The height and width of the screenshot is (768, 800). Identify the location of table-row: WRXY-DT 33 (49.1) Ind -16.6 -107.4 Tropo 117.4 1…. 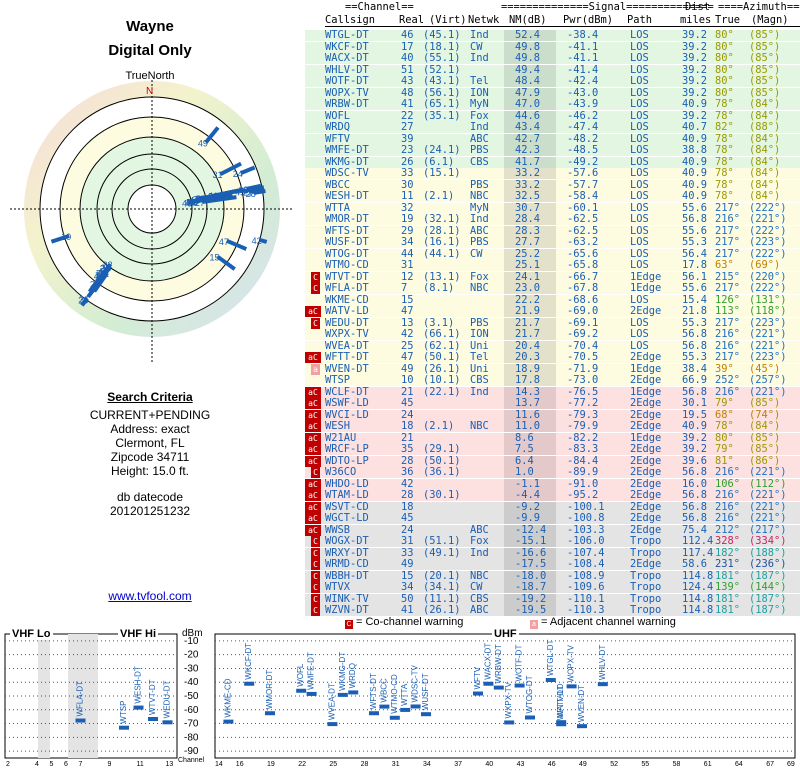
(552, 552).